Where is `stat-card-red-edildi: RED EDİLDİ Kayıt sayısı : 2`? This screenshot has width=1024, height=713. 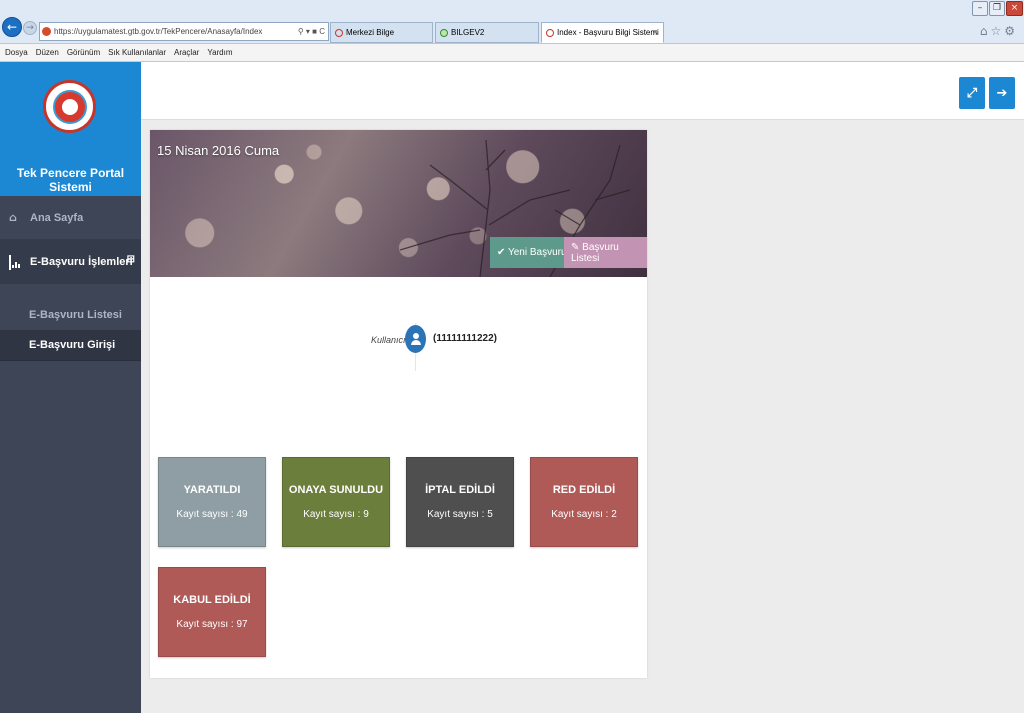
stat-card-red-edildi: RED EDİLDİ Kayıt sayısı : 2 is located at coordinates (584, 502).